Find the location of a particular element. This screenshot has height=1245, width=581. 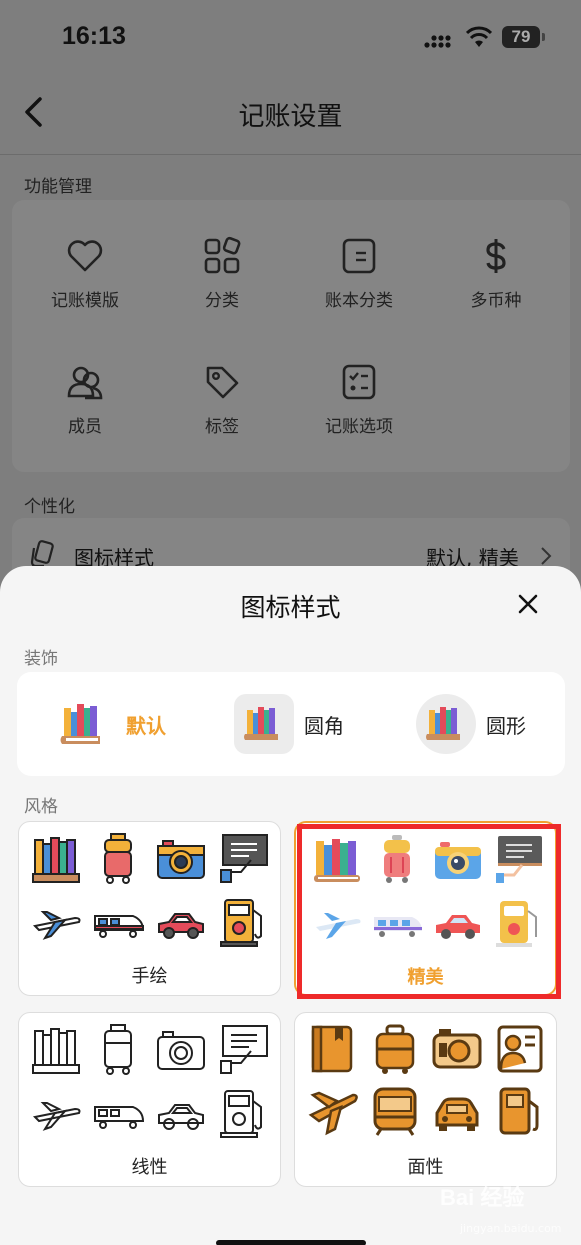

function-item-options: 记账选项 is located at coordinates (359, 399).